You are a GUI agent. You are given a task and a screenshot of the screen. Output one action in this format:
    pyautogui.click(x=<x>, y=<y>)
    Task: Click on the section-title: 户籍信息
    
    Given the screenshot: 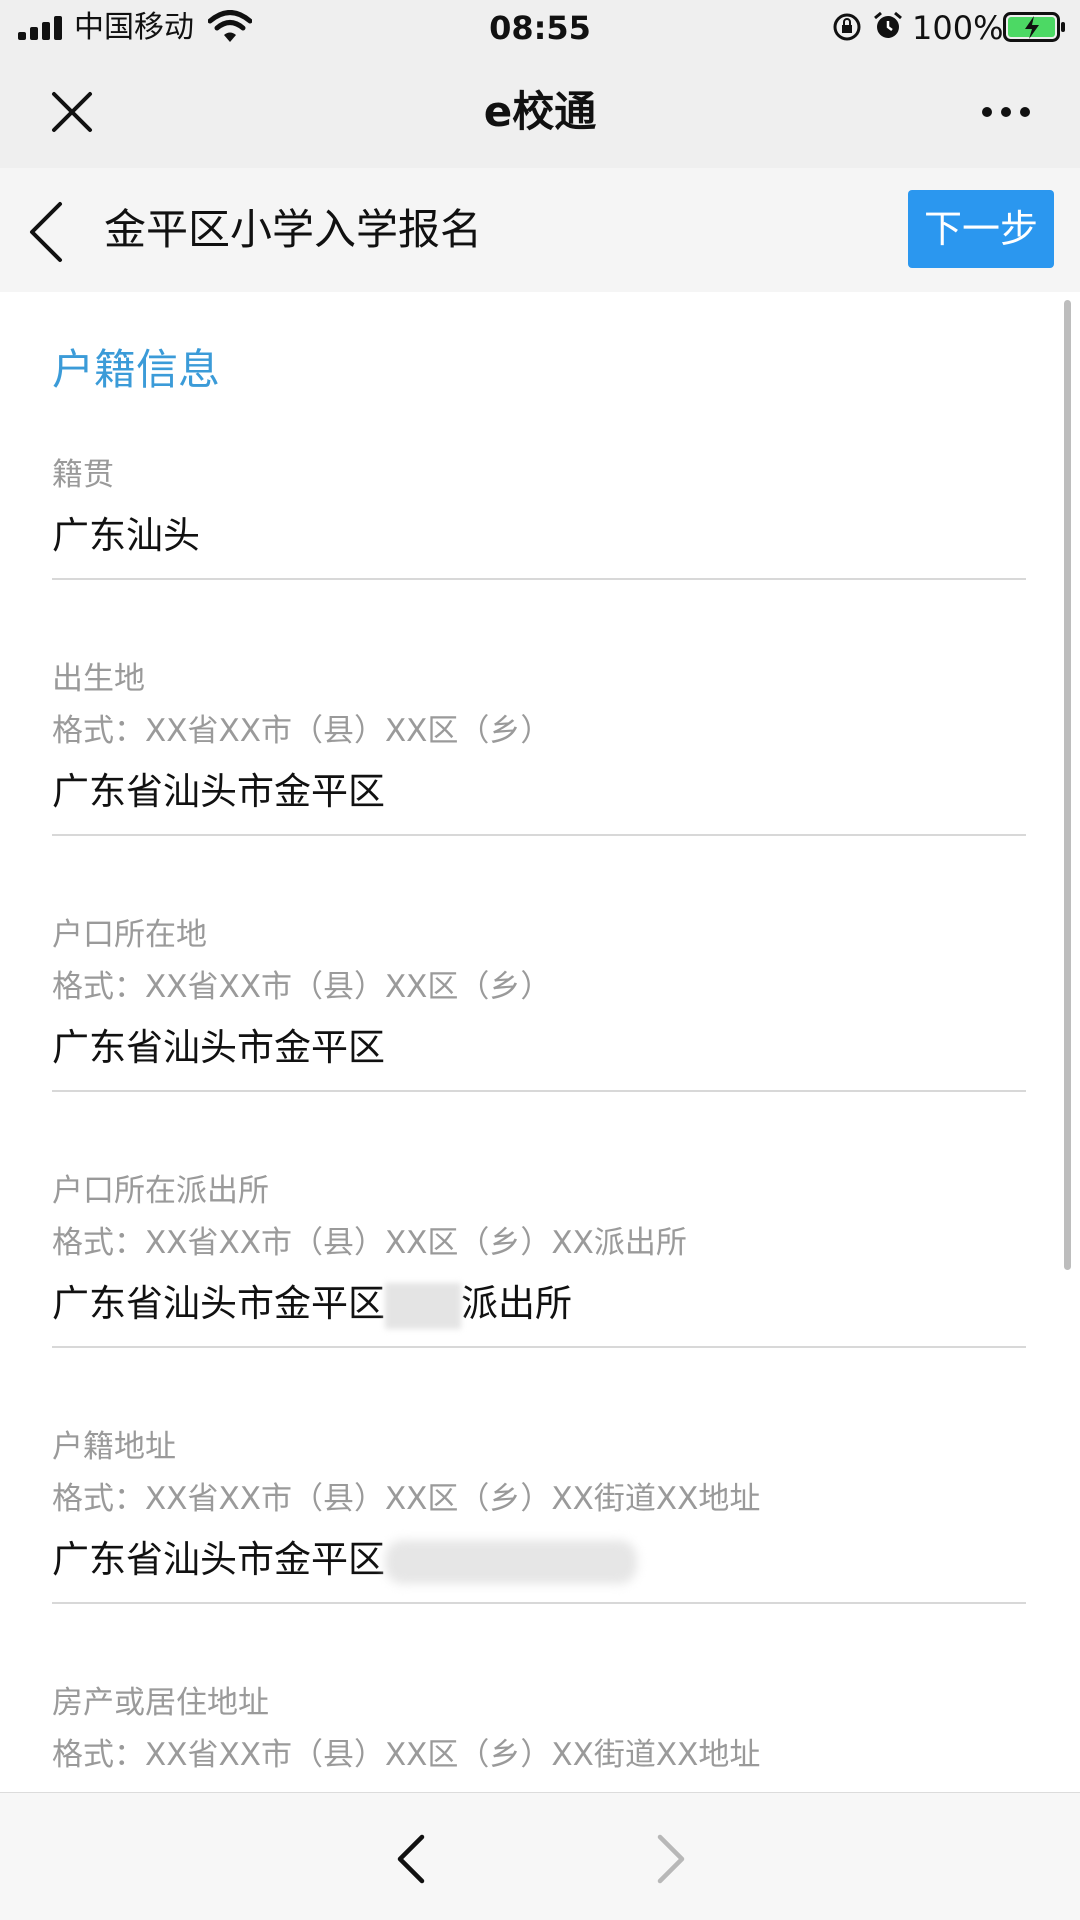 What is the action you would take?
    pyautogui.click(x=136, y=369)
    